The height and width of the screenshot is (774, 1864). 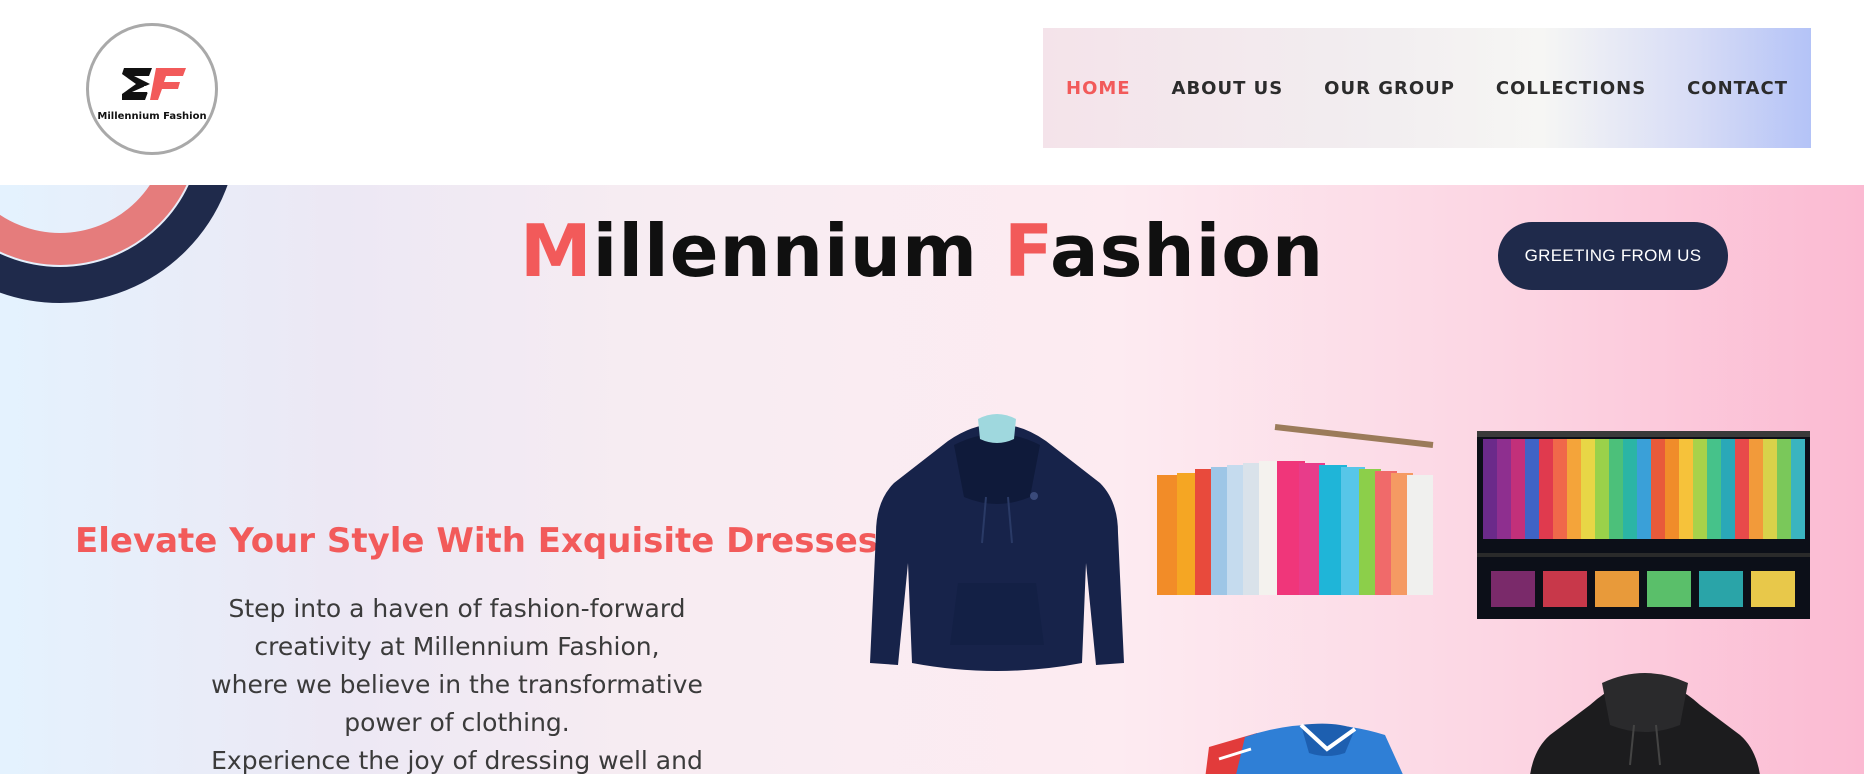 What do you see at coordinates (997, 542) in the screenshot?
I see `navy-hoodie-image` at bounding box center [997, 542].